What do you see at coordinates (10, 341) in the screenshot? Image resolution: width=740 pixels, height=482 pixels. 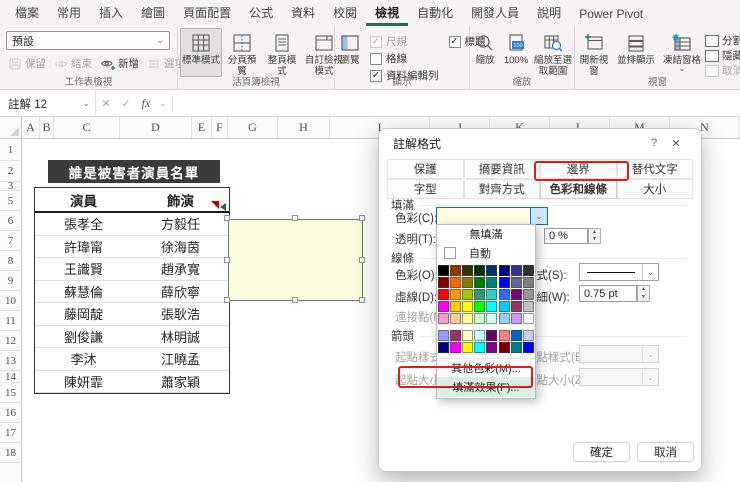 I see `row-header: 12` at bounding box center [10, 341].